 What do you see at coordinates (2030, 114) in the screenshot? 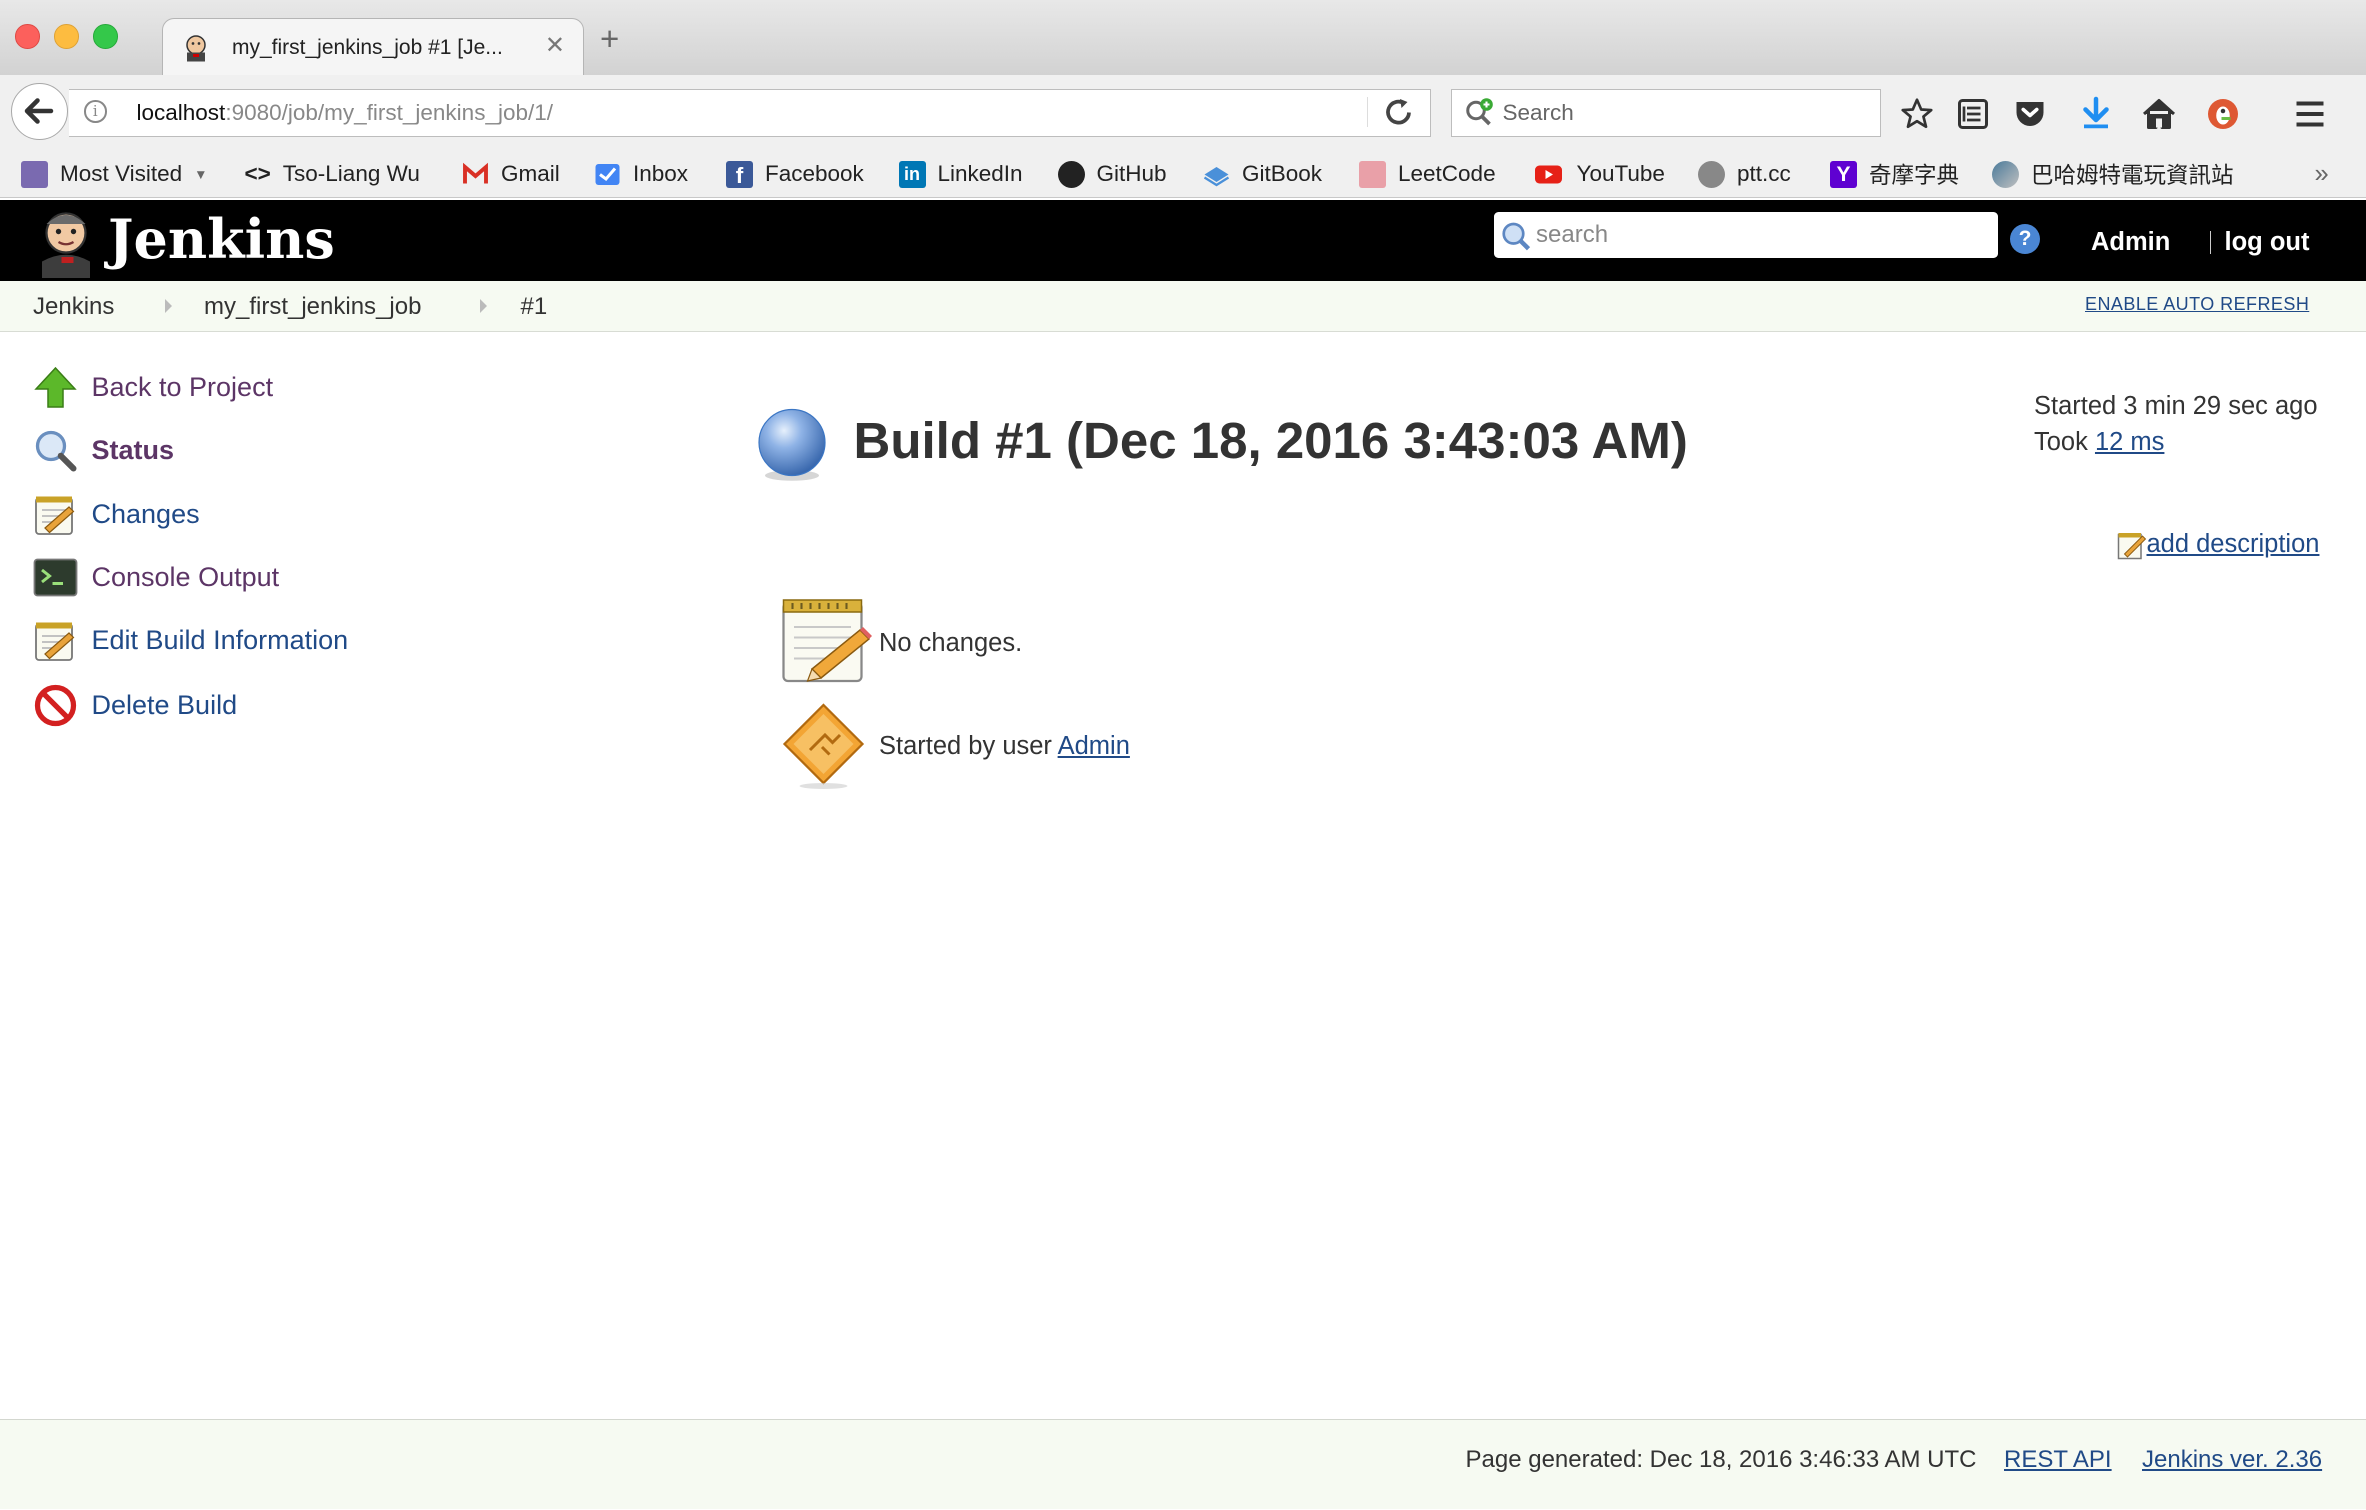
I see `pocket-icon` at bounding box center [2030, 114].